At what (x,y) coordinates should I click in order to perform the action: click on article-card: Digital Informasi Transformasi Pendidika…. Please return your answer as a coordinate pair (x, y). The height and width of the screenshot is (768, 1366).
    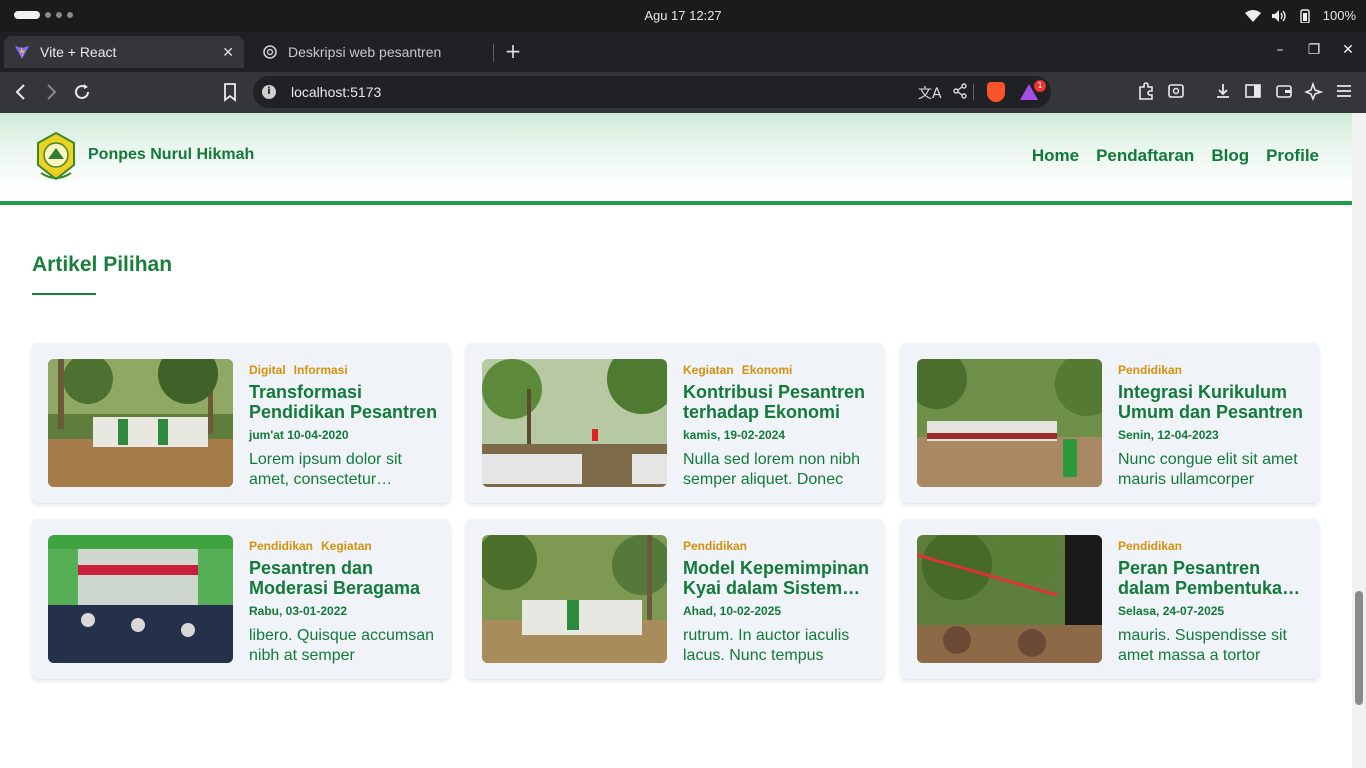
    Looking at the image, I should click on (241, 423).